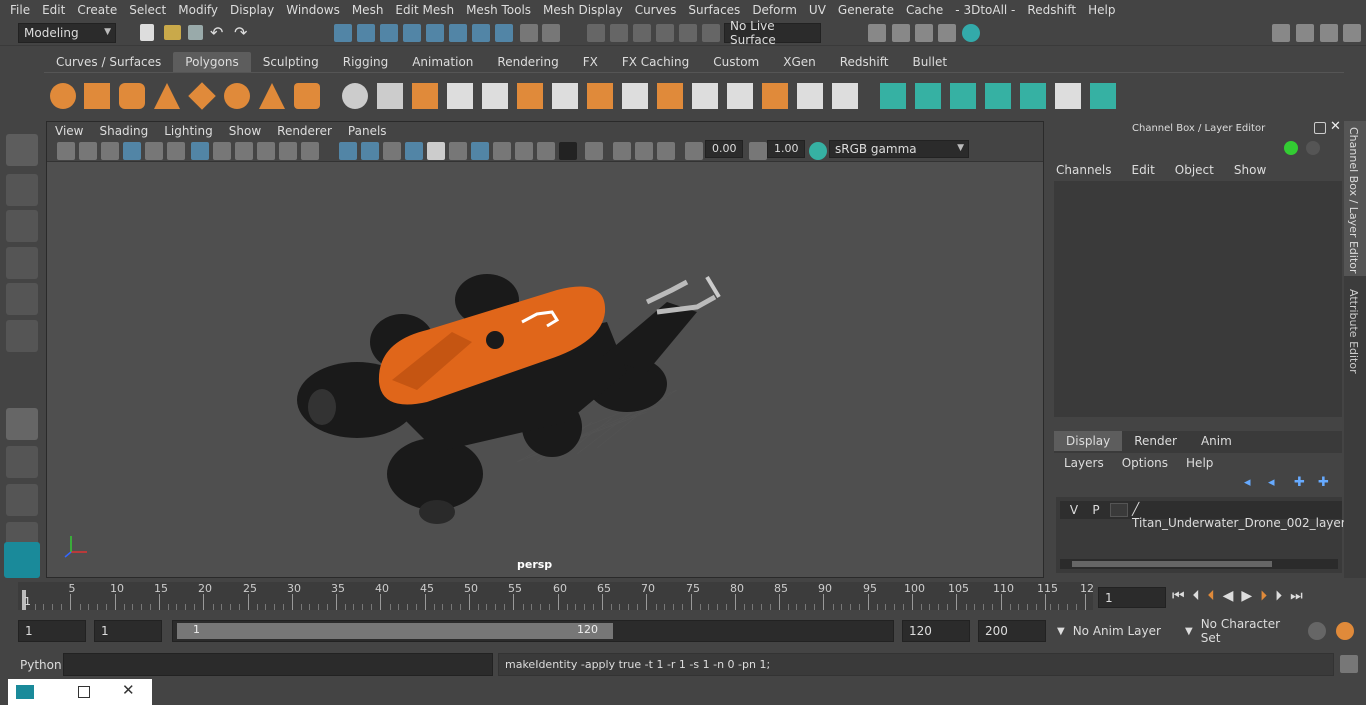 This screenshot has width=1366, height=705. Describe the element at coordinates (694, 151) in the screenshot. I see `exposure-icon` at that location.